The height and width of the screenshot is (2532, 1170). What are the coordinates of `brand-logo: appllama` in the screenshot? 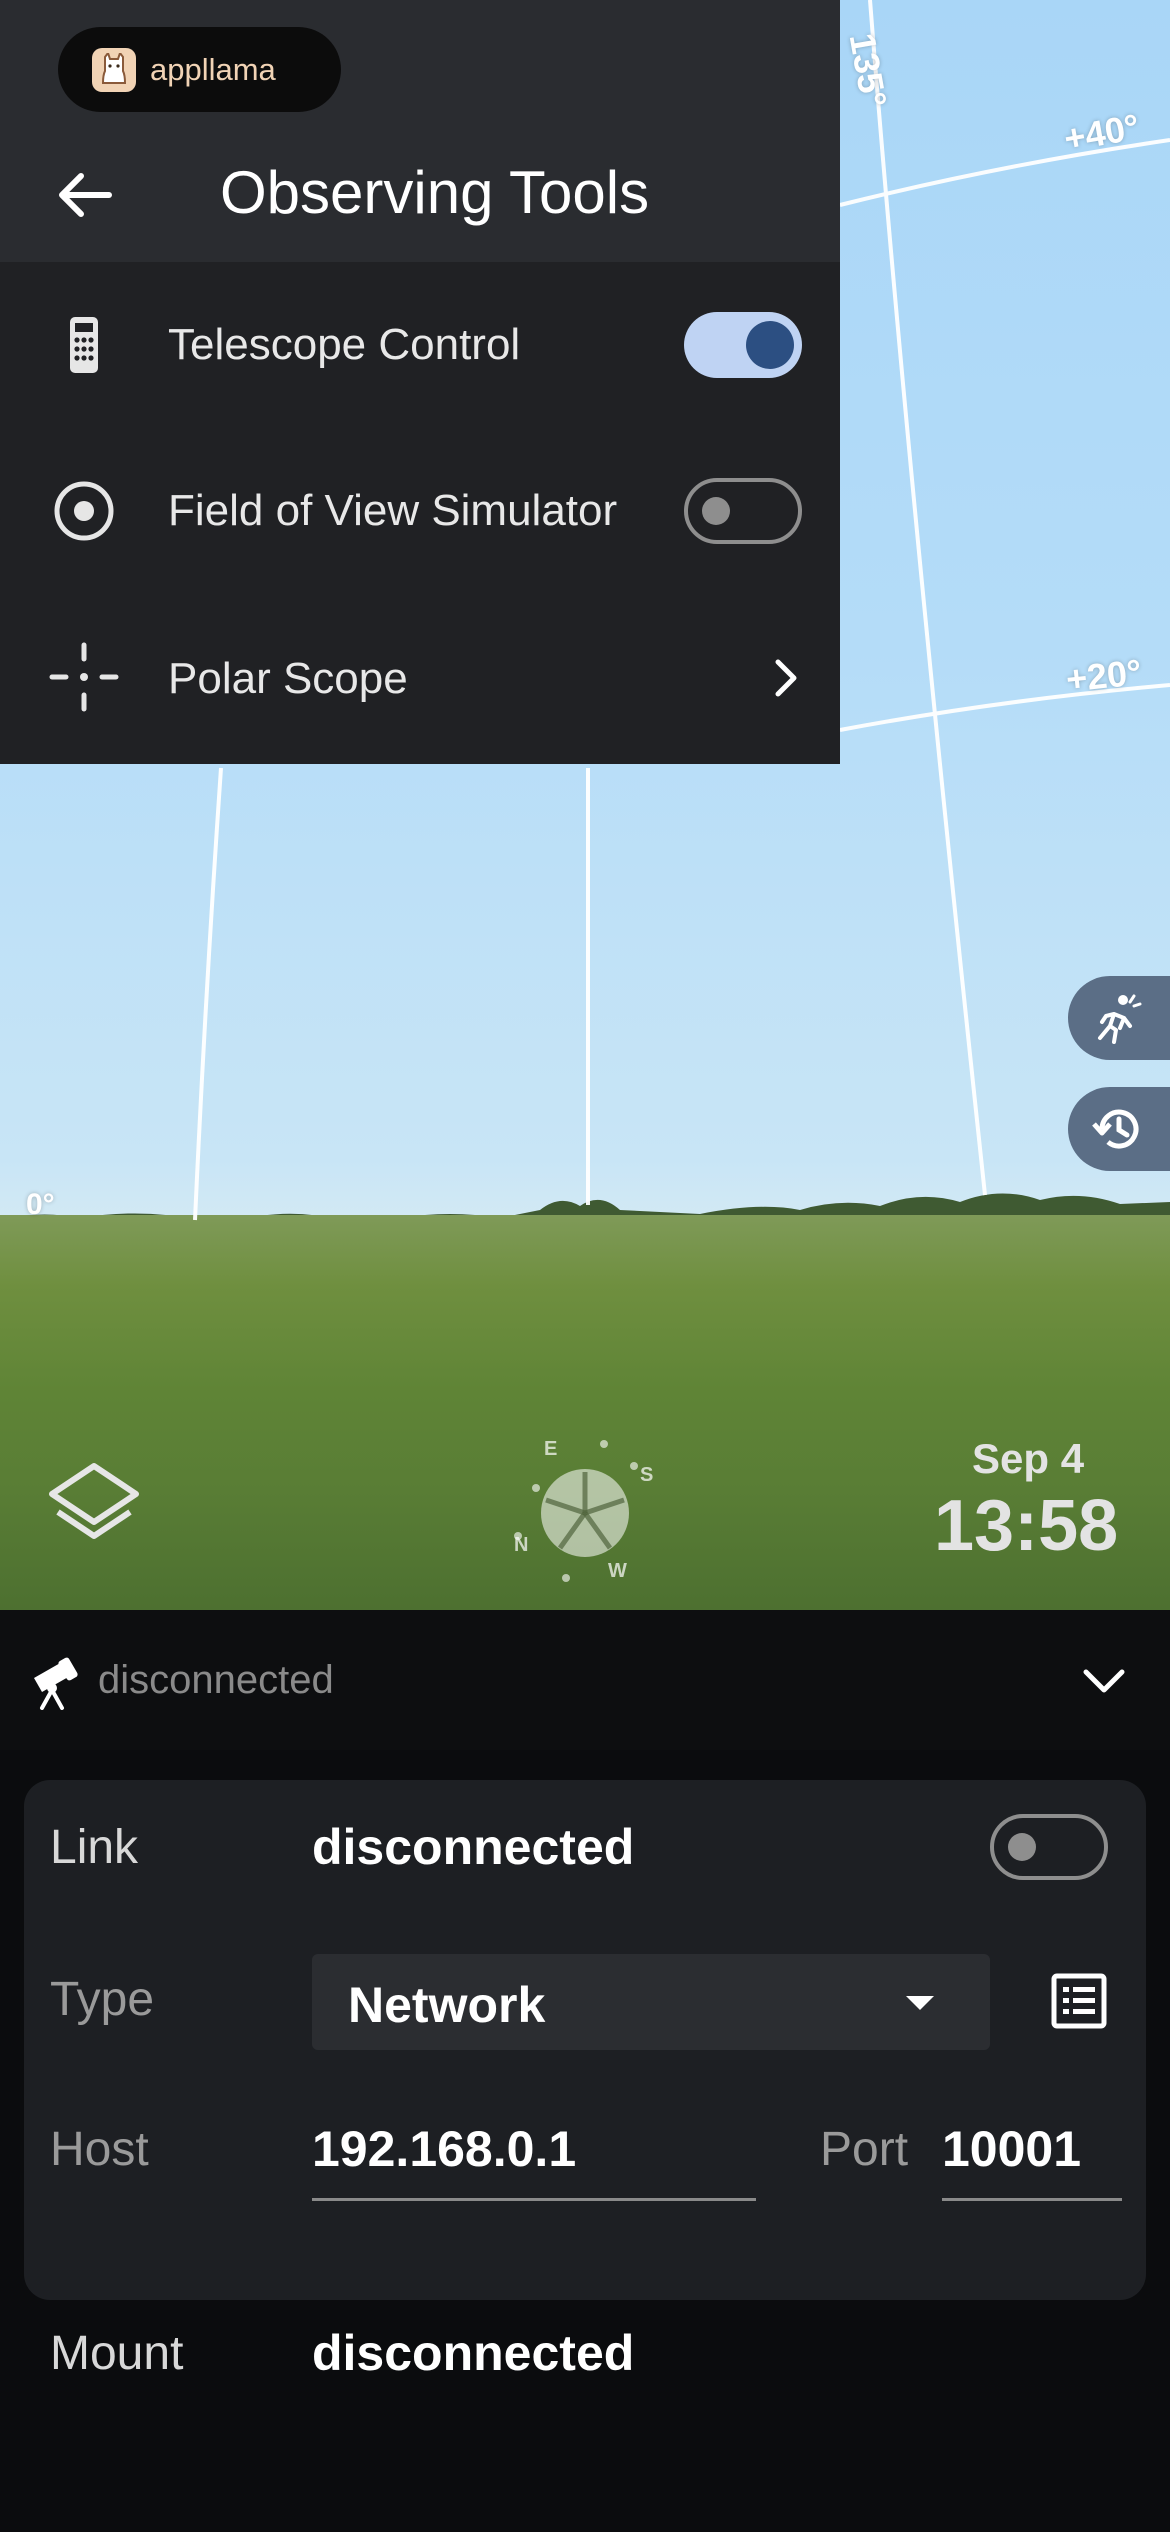 It's located at (199, 69).